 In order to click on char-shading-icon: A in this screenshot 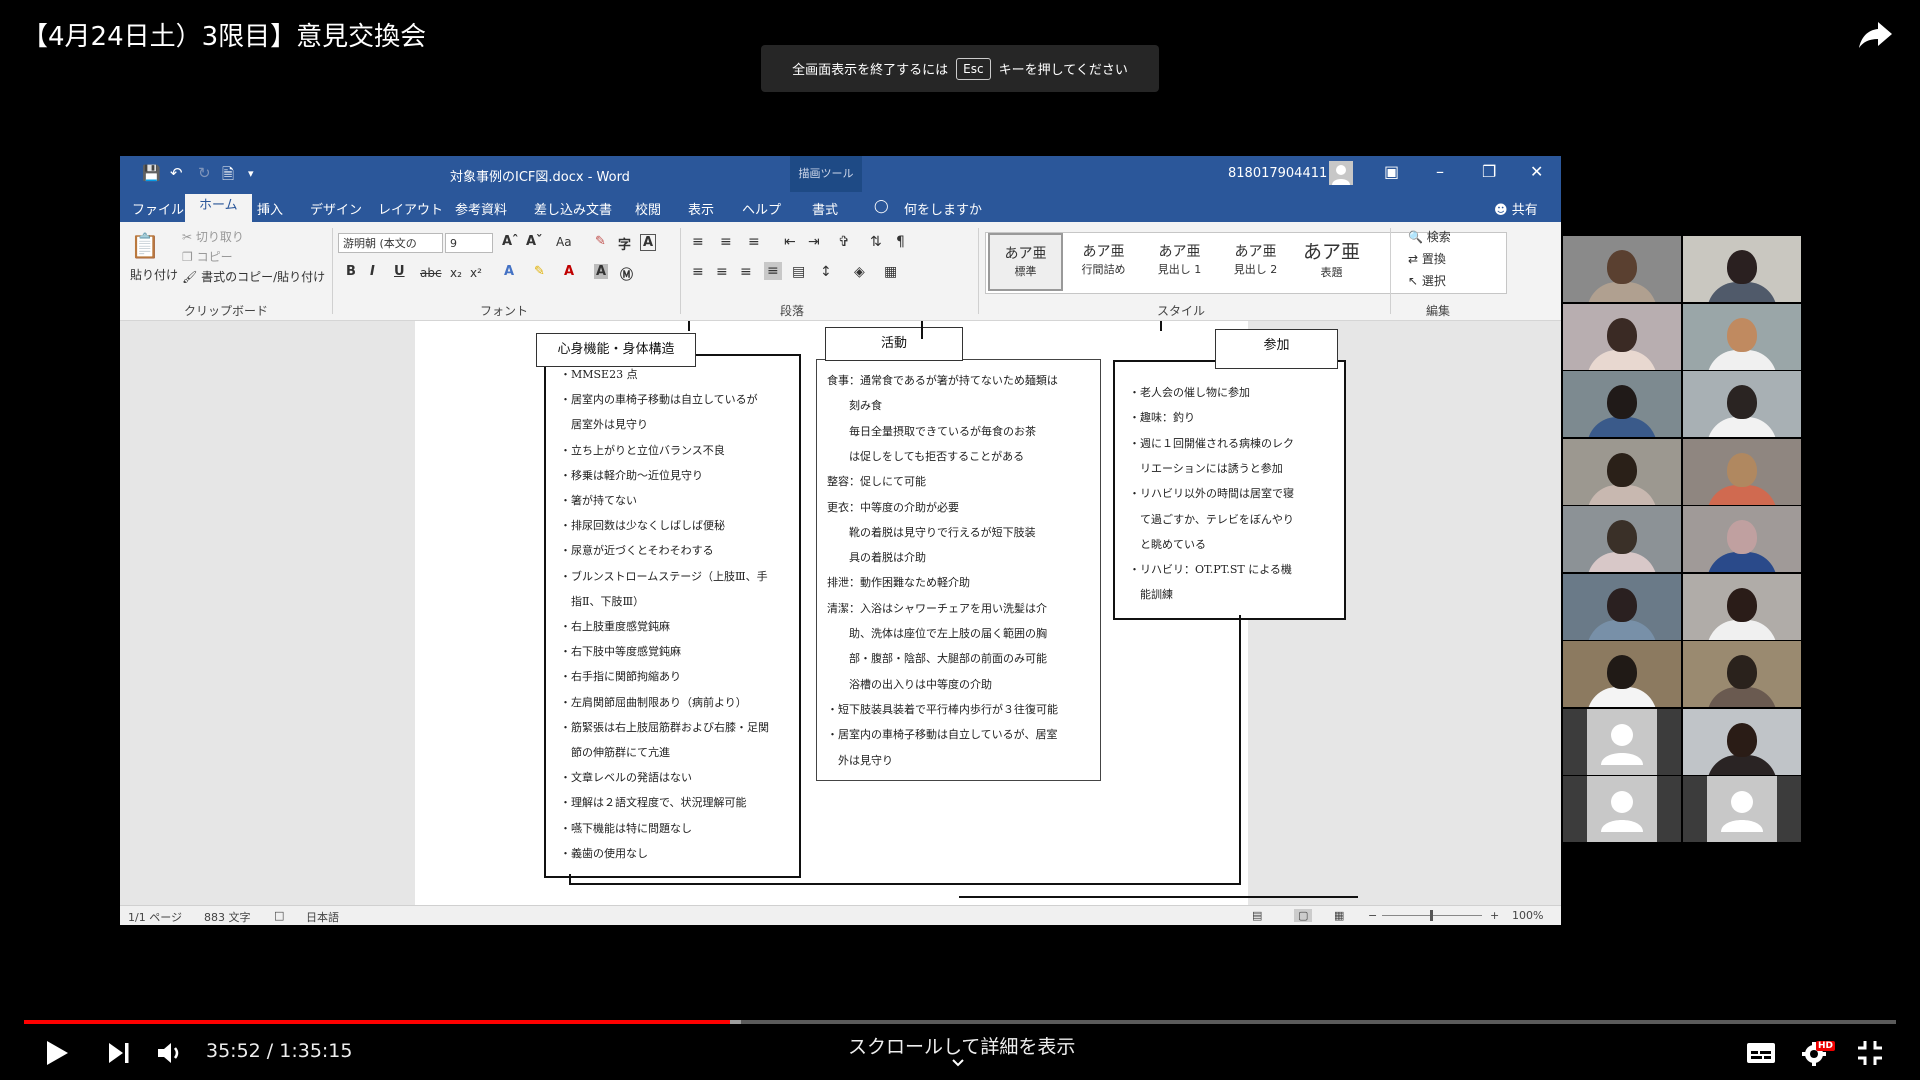, I will do `click(601, 271)`.